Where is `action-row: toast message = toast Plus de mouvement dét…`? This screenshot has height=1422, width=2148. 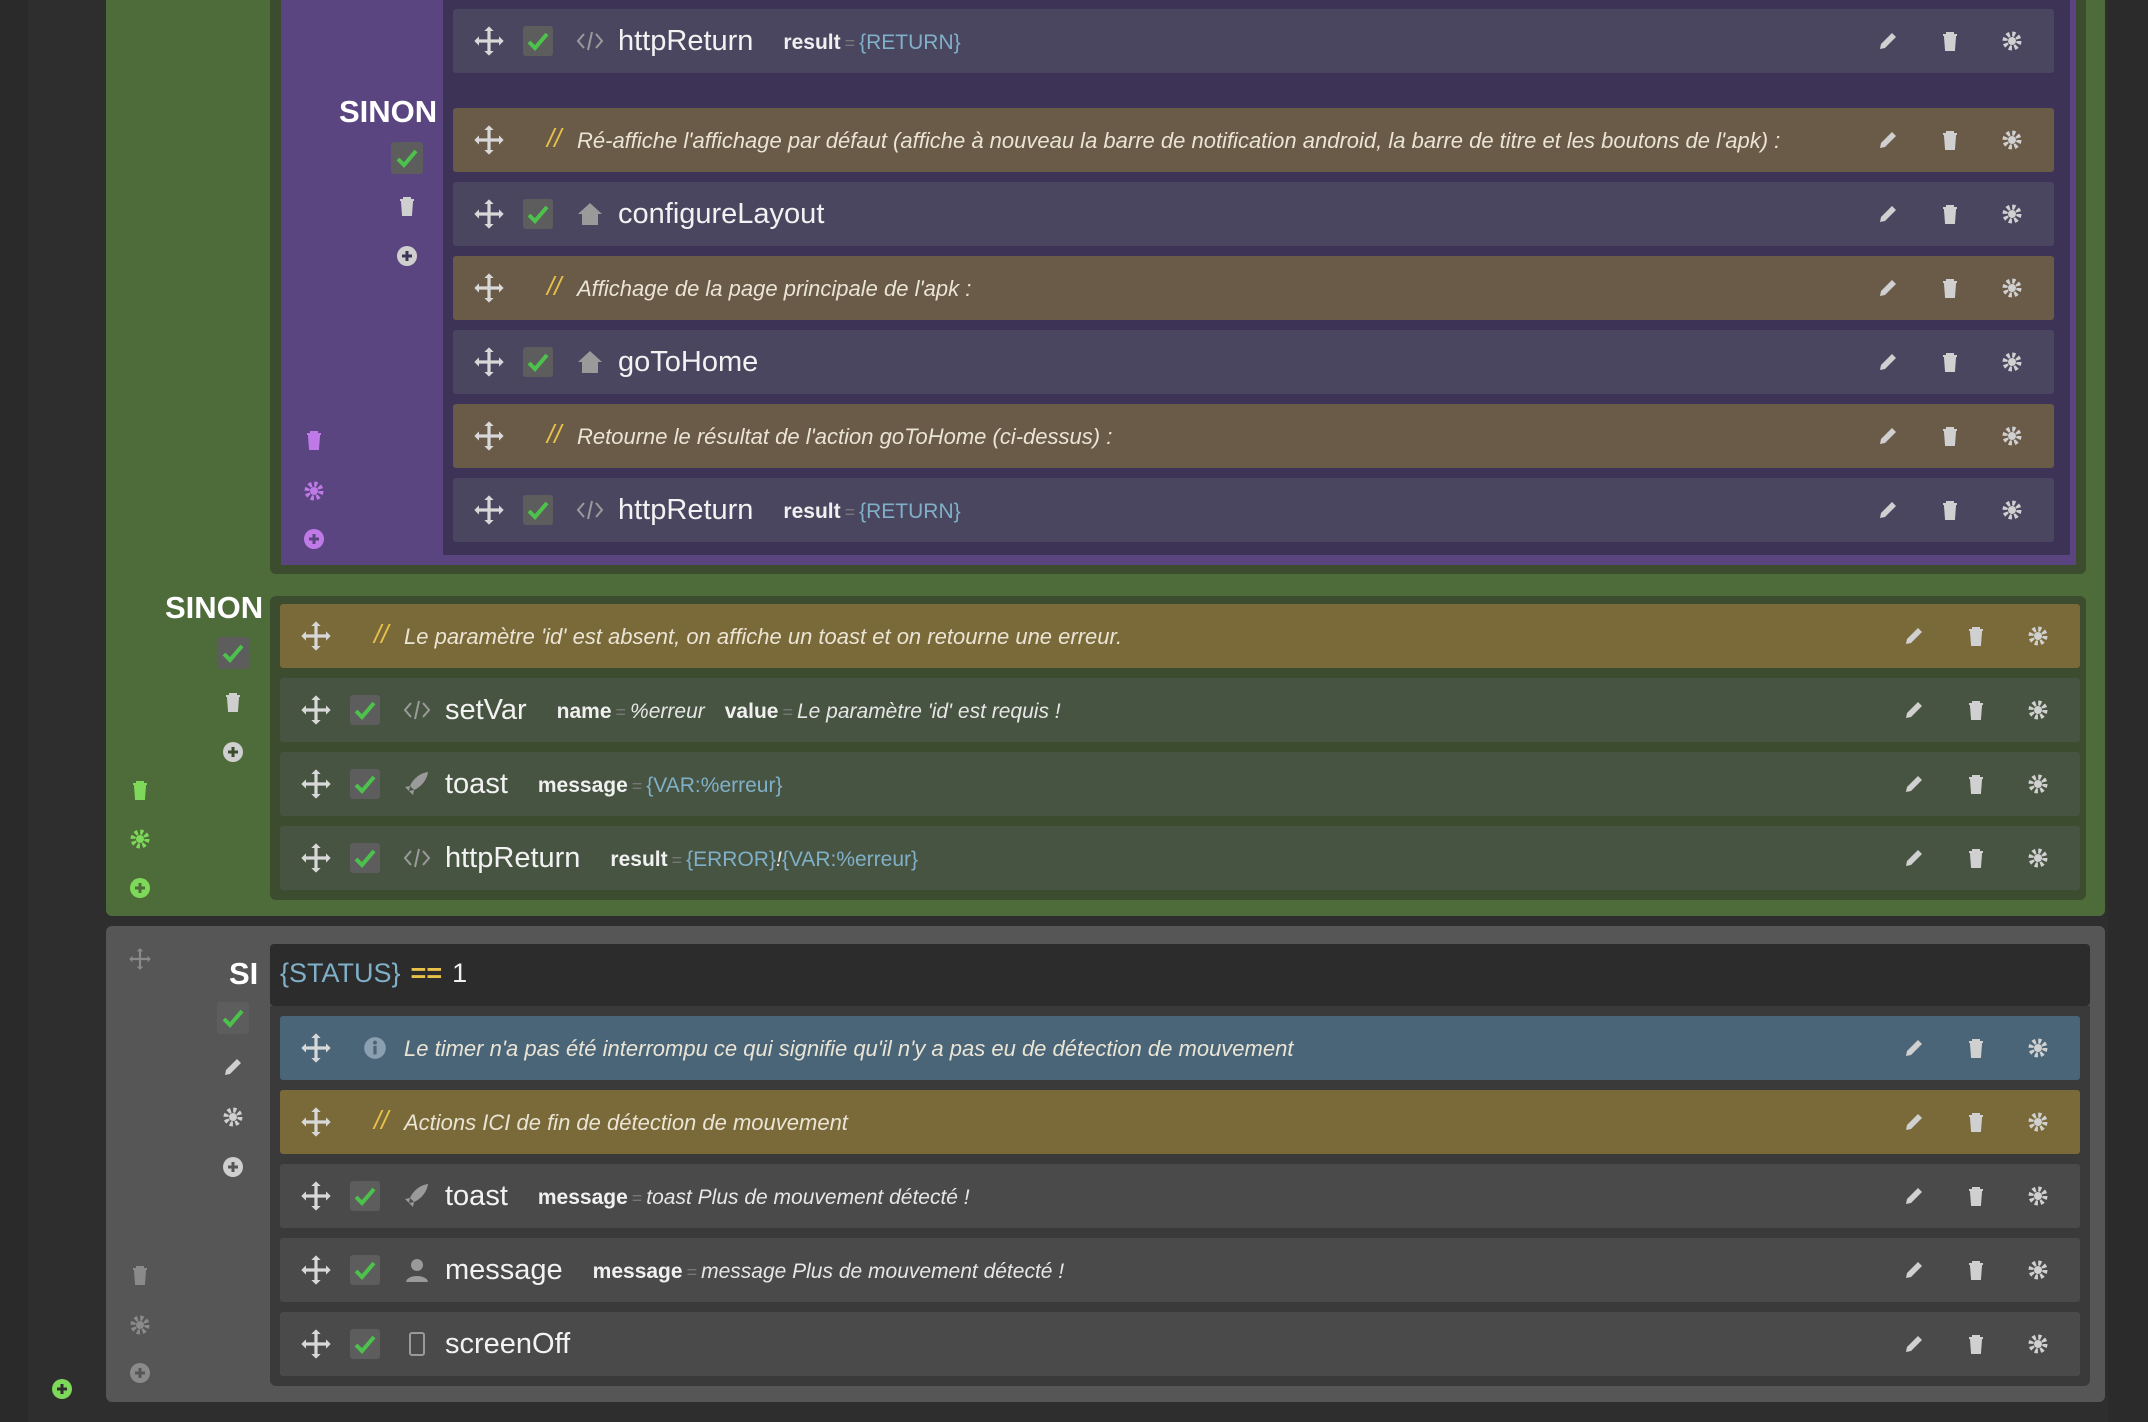 action-row: toast message = toast Plus de mouvement dét… is located at coordinates (1180, 1196).